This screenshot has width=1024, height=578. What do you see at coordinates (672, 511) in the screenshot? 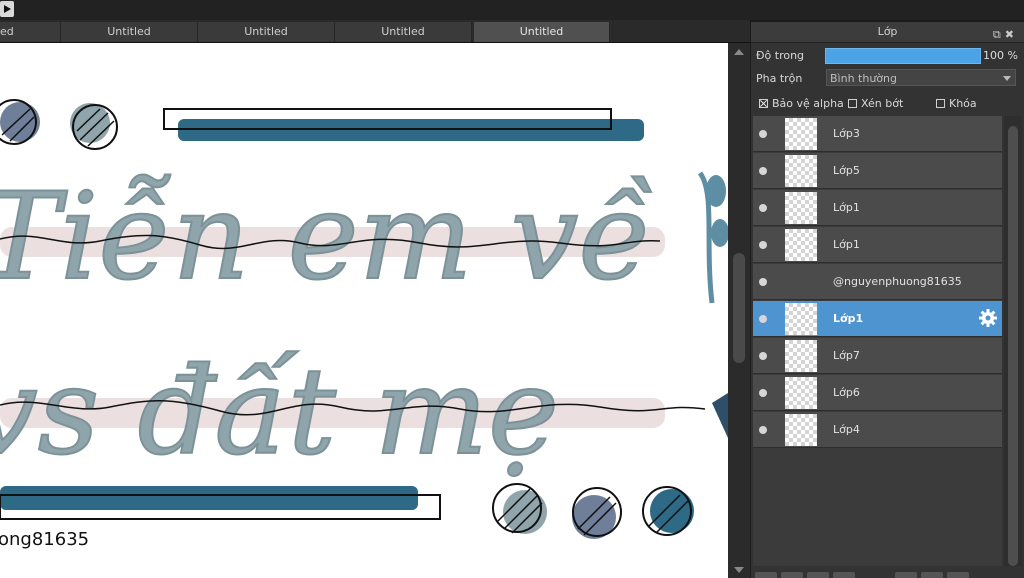
I see `circle-teal-bottom` at bounding box center [672, 511].